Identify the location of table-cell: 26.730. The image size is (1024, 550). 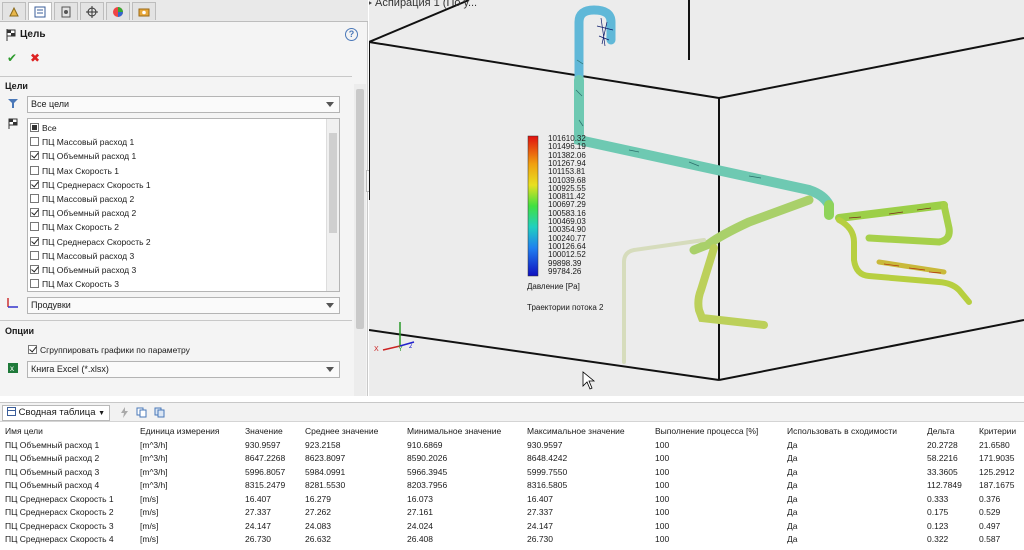
(258, 539).